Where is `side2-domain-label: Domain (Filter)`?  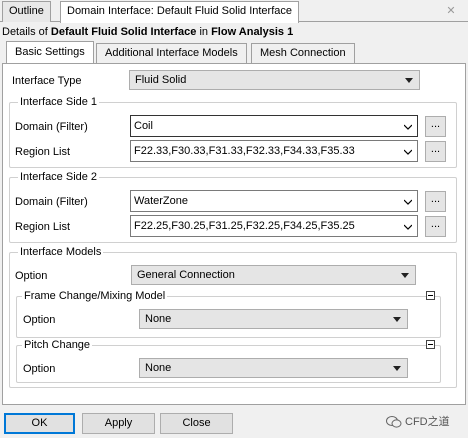 side2-domain-label: Domain (Filter) is located at coordinates (51, 202).